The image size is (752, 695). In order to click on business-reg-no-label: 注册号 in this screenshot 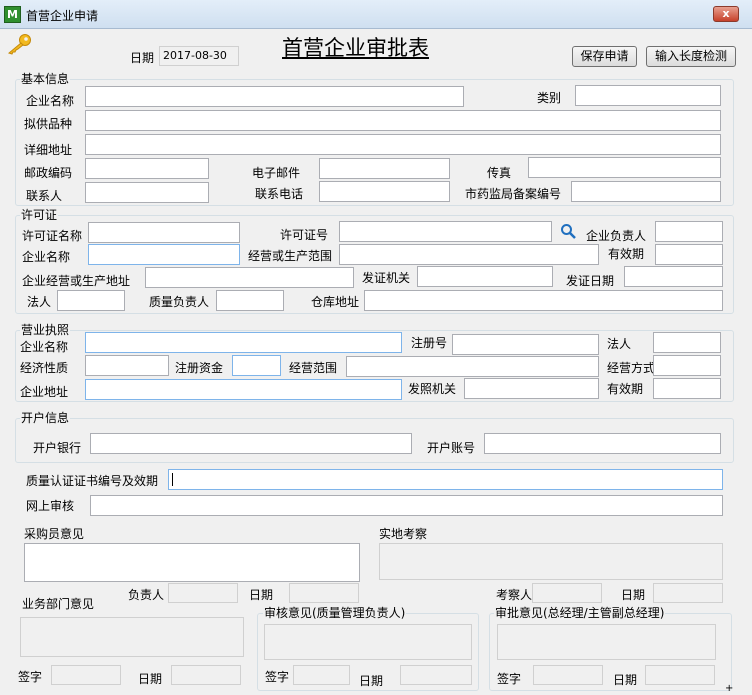, I will do `click(429, 343)`.